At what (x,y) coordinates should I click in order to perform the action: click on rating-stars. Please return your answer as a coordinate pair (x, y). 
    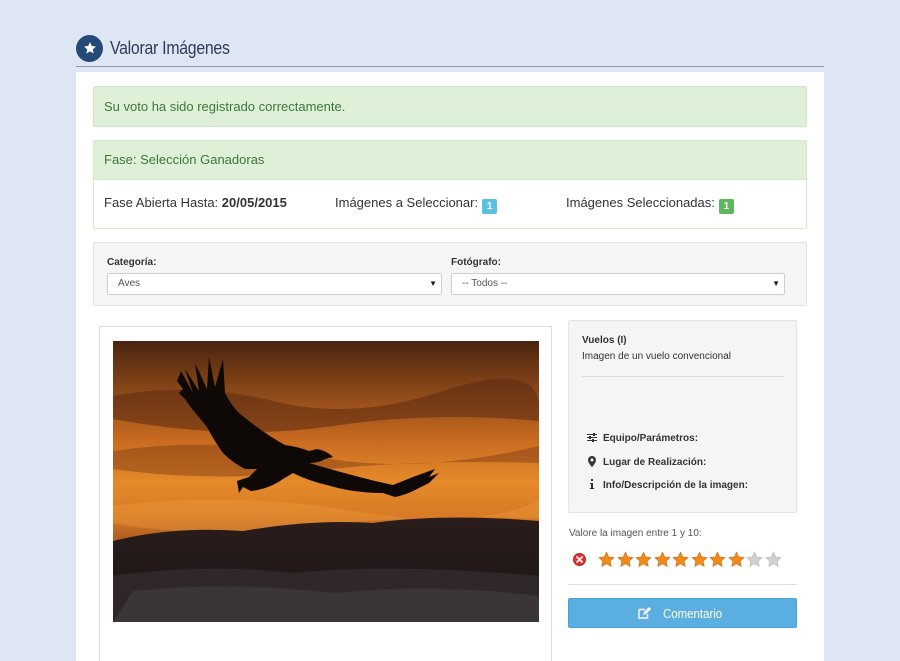
    Looking at the image, I should click on (690, 559).